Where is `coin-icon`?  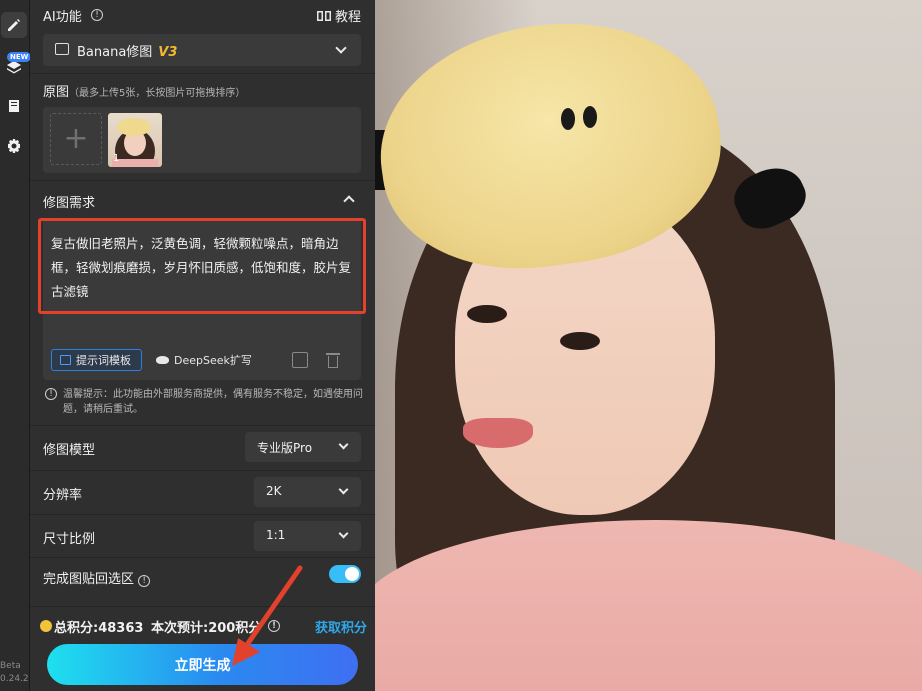
coin-icon is located at coordinates (46, 626).